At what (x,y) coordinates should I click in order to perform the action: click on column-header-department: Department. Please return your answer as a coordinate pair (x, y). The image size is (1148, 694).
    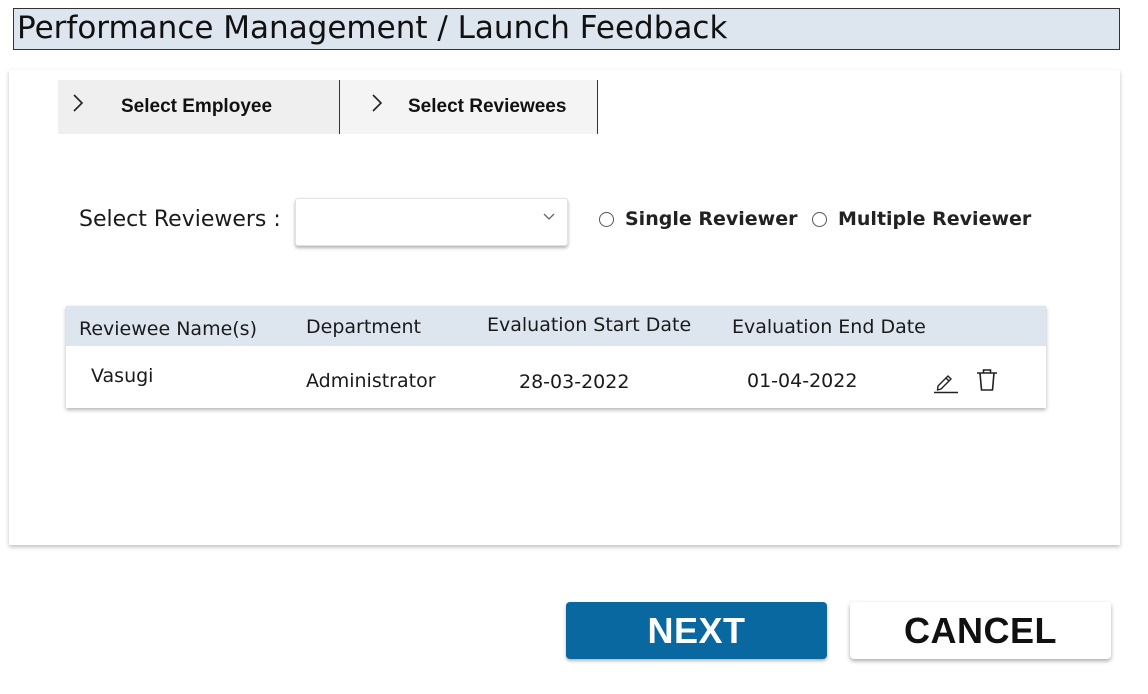
    Looking at the image, I should click on (363, 327).